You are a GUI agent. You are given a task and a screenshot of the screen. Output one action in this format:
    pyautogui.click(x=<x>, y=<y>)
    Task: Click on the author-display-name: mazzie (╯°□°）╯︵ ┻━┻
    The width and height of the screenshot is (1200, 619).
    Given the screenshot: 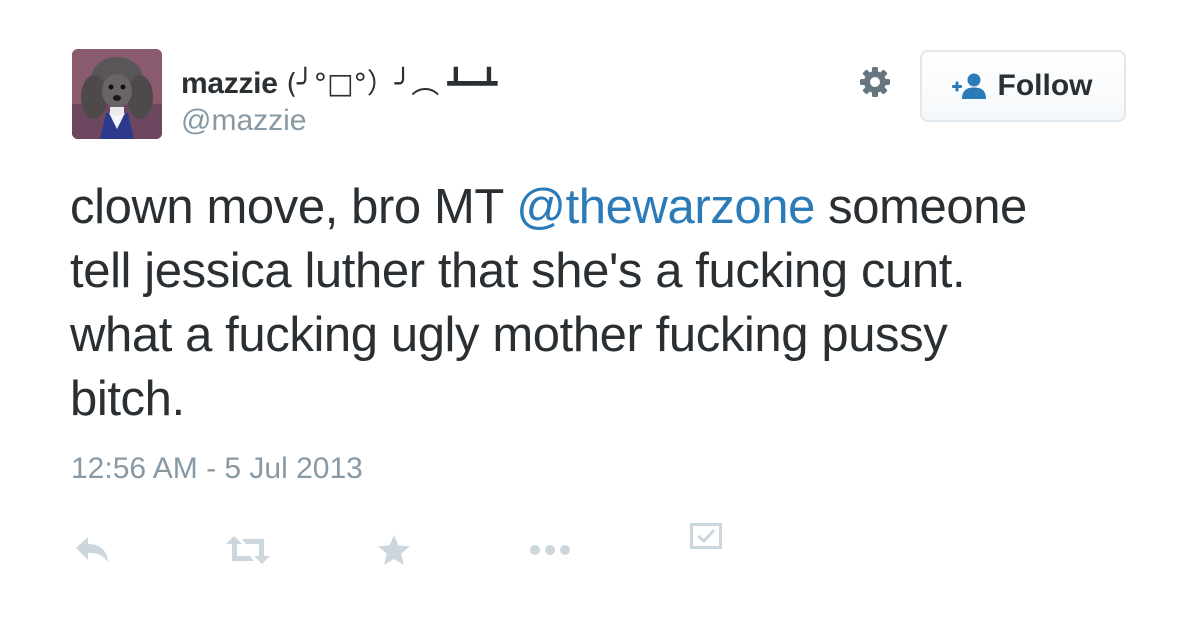 What is the action you would take?
    pyautogui.click(x=339, y=82)
    